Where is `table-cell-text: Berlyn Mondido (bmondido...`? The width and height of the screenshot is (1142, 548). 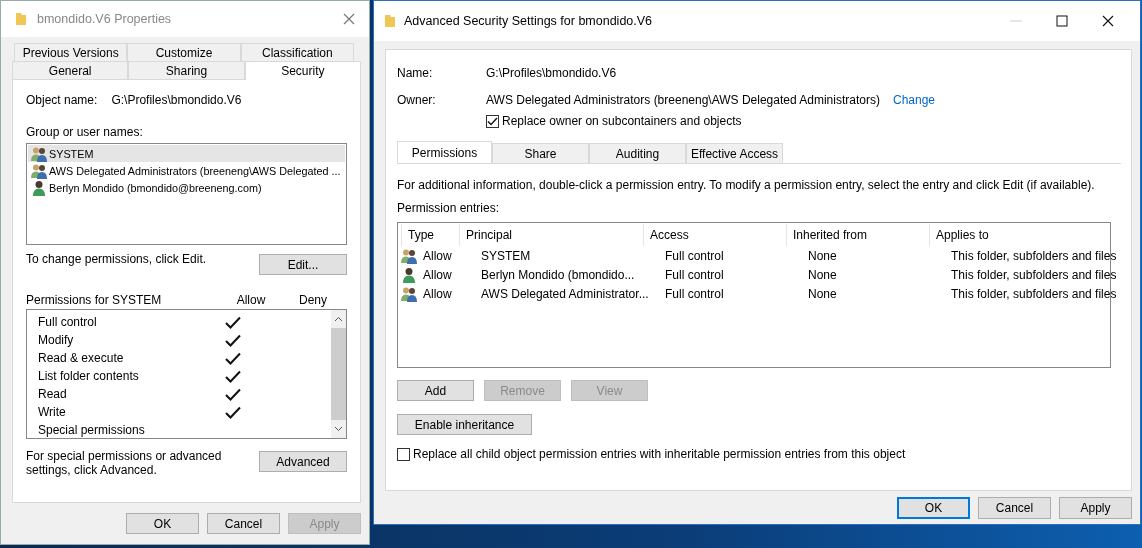
table-cell-text: Berlyn Mondido (bmondido... is located at coordinates (558, 274).